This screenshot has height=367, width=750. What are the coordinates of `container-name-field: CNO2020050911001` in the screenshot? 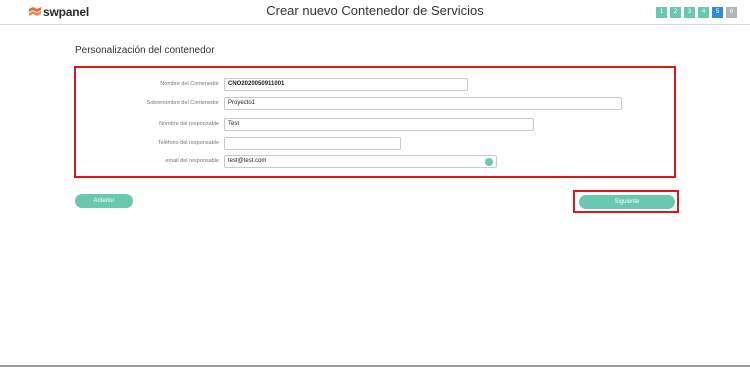 It's located at (346, 84).